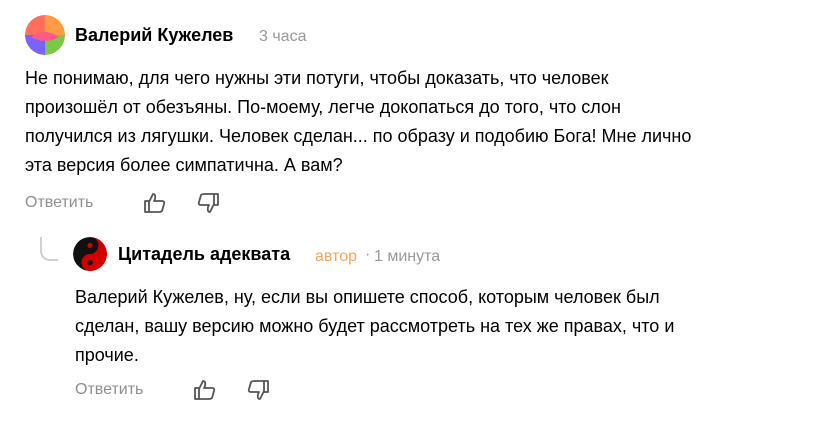  I want to click on author-name: Валерий Кужелев, so click(154, 35).